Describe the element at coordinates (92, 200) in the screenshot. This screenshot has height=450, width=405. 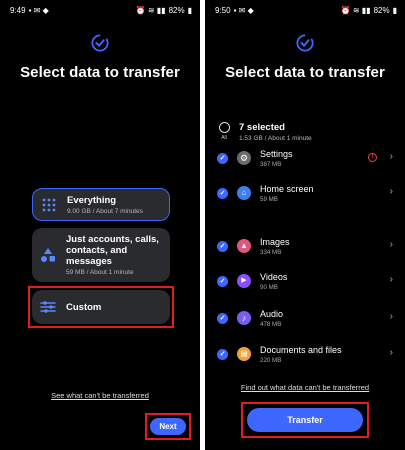
I see `option-label: Everything` at that location.